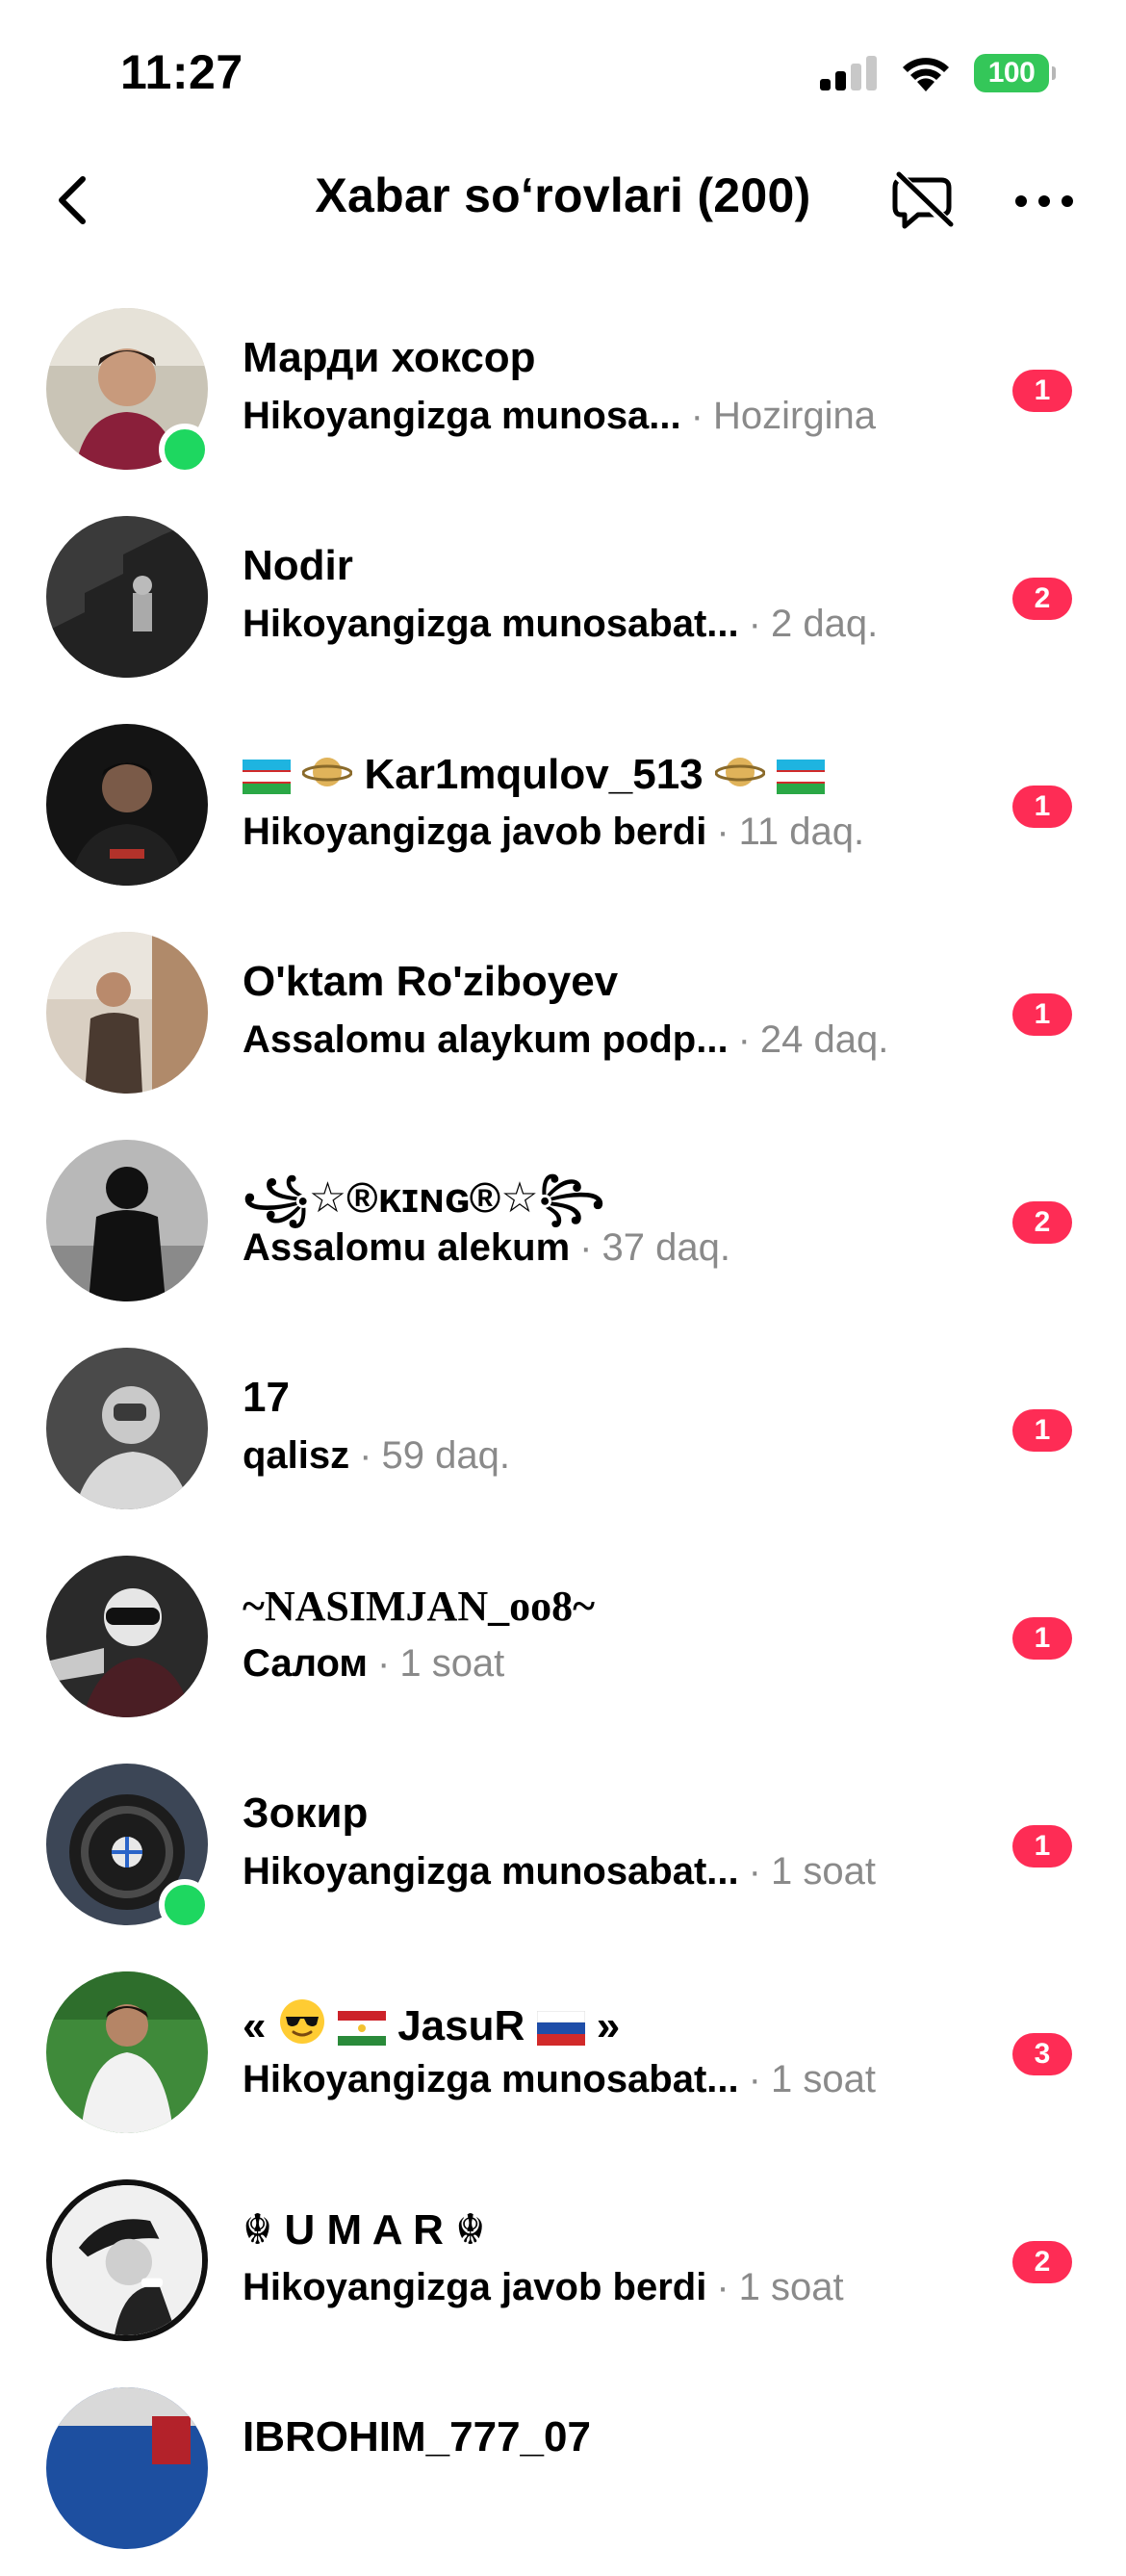 Image resolution: width=1126 pixels, height=2576 pixels. Describe the element at coordinates (431, 982) in the screenshot. I see `row-name: O'ktam Ro'ziboyev` at that location.